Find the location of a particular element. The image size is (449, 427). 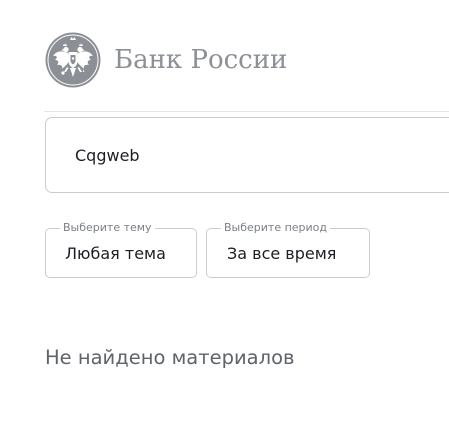

topic-select-value: Любая тема is located at coordinates (115, 253).